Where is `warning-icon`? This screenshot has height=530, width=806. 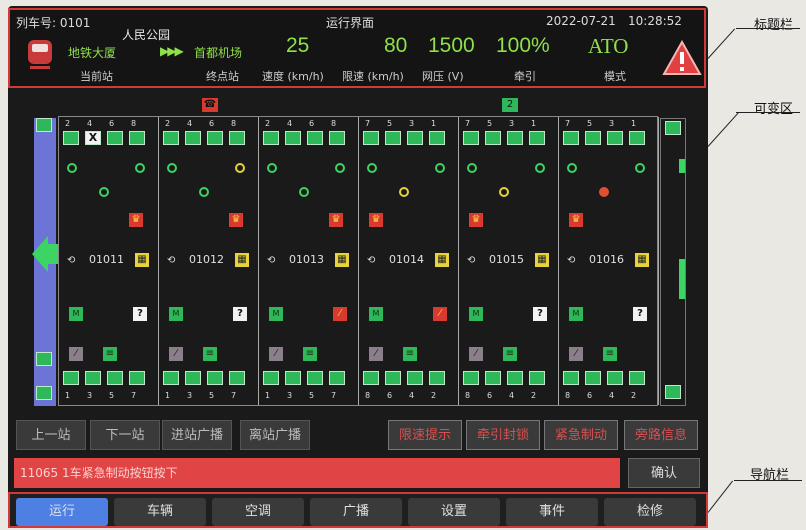
warning-icon is located at coordinates (682, 58).